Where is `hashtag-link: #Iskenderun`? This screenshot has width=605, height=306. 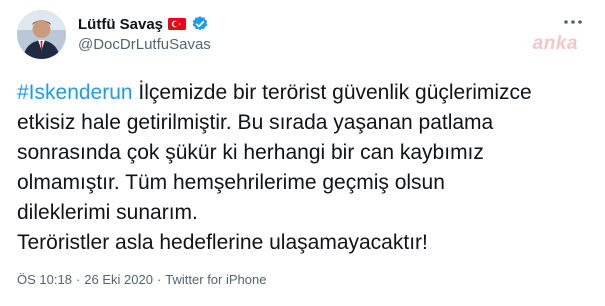
hashtag-link: #Iskenderun is located at coordinates (75, 92).